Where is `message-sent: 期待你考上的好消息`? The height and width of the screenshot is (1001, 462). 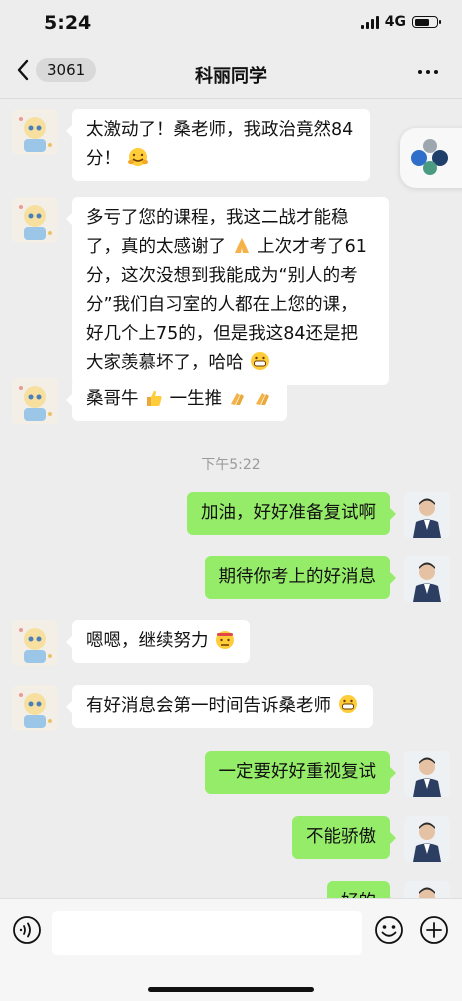 message-sent: 期待你考上的好消息 is located at coordinates (327, 579).